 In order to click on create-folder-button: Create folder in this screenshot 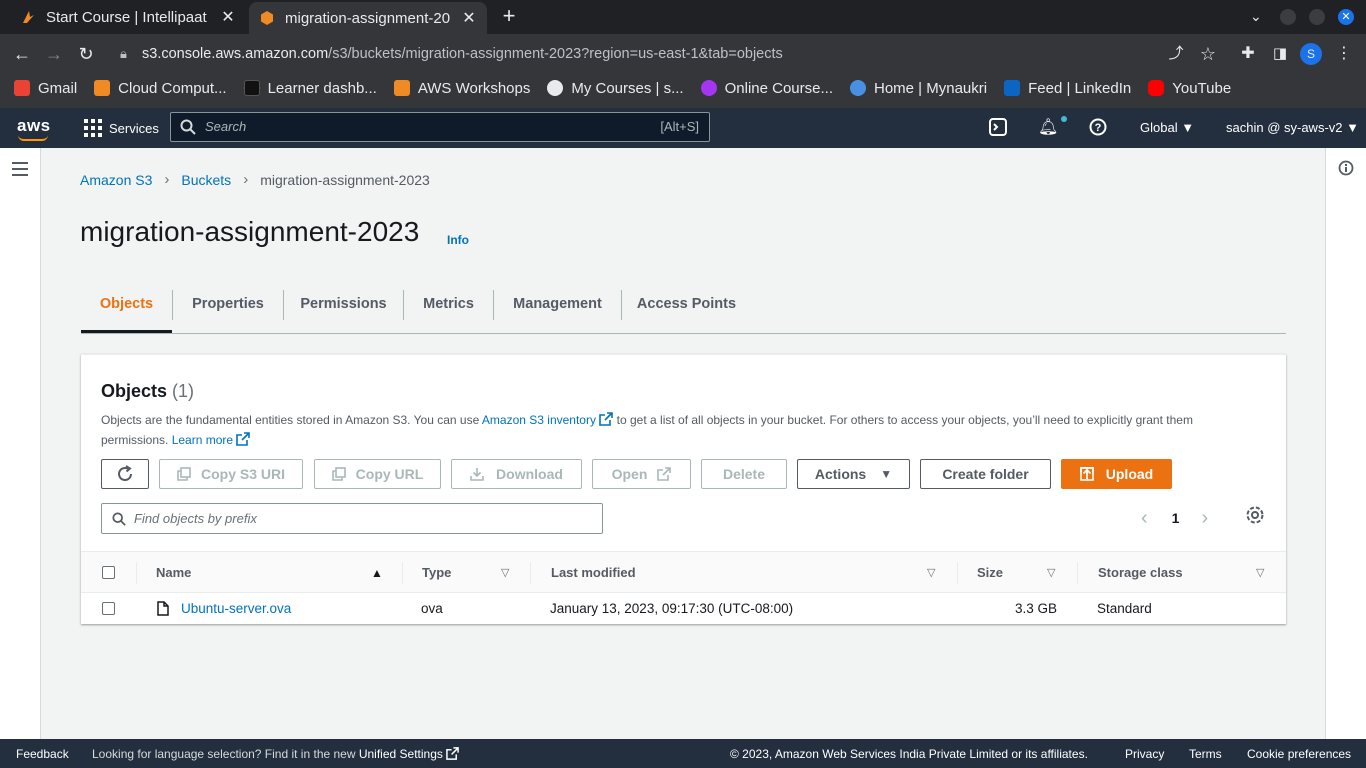, I will do `click(985, 474)`.